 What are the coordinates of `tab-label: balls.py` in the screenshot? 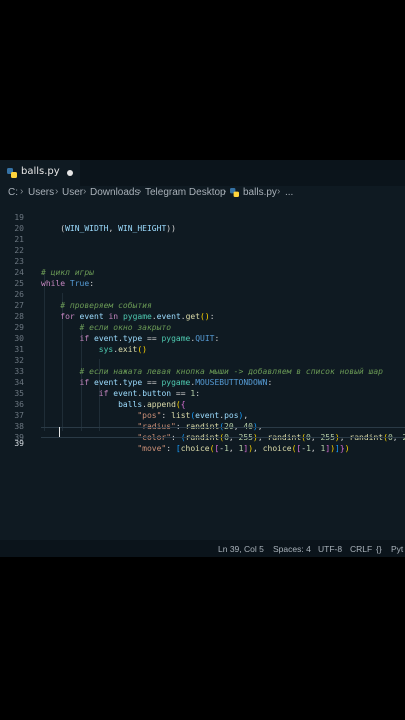 It's located at (40, 171).